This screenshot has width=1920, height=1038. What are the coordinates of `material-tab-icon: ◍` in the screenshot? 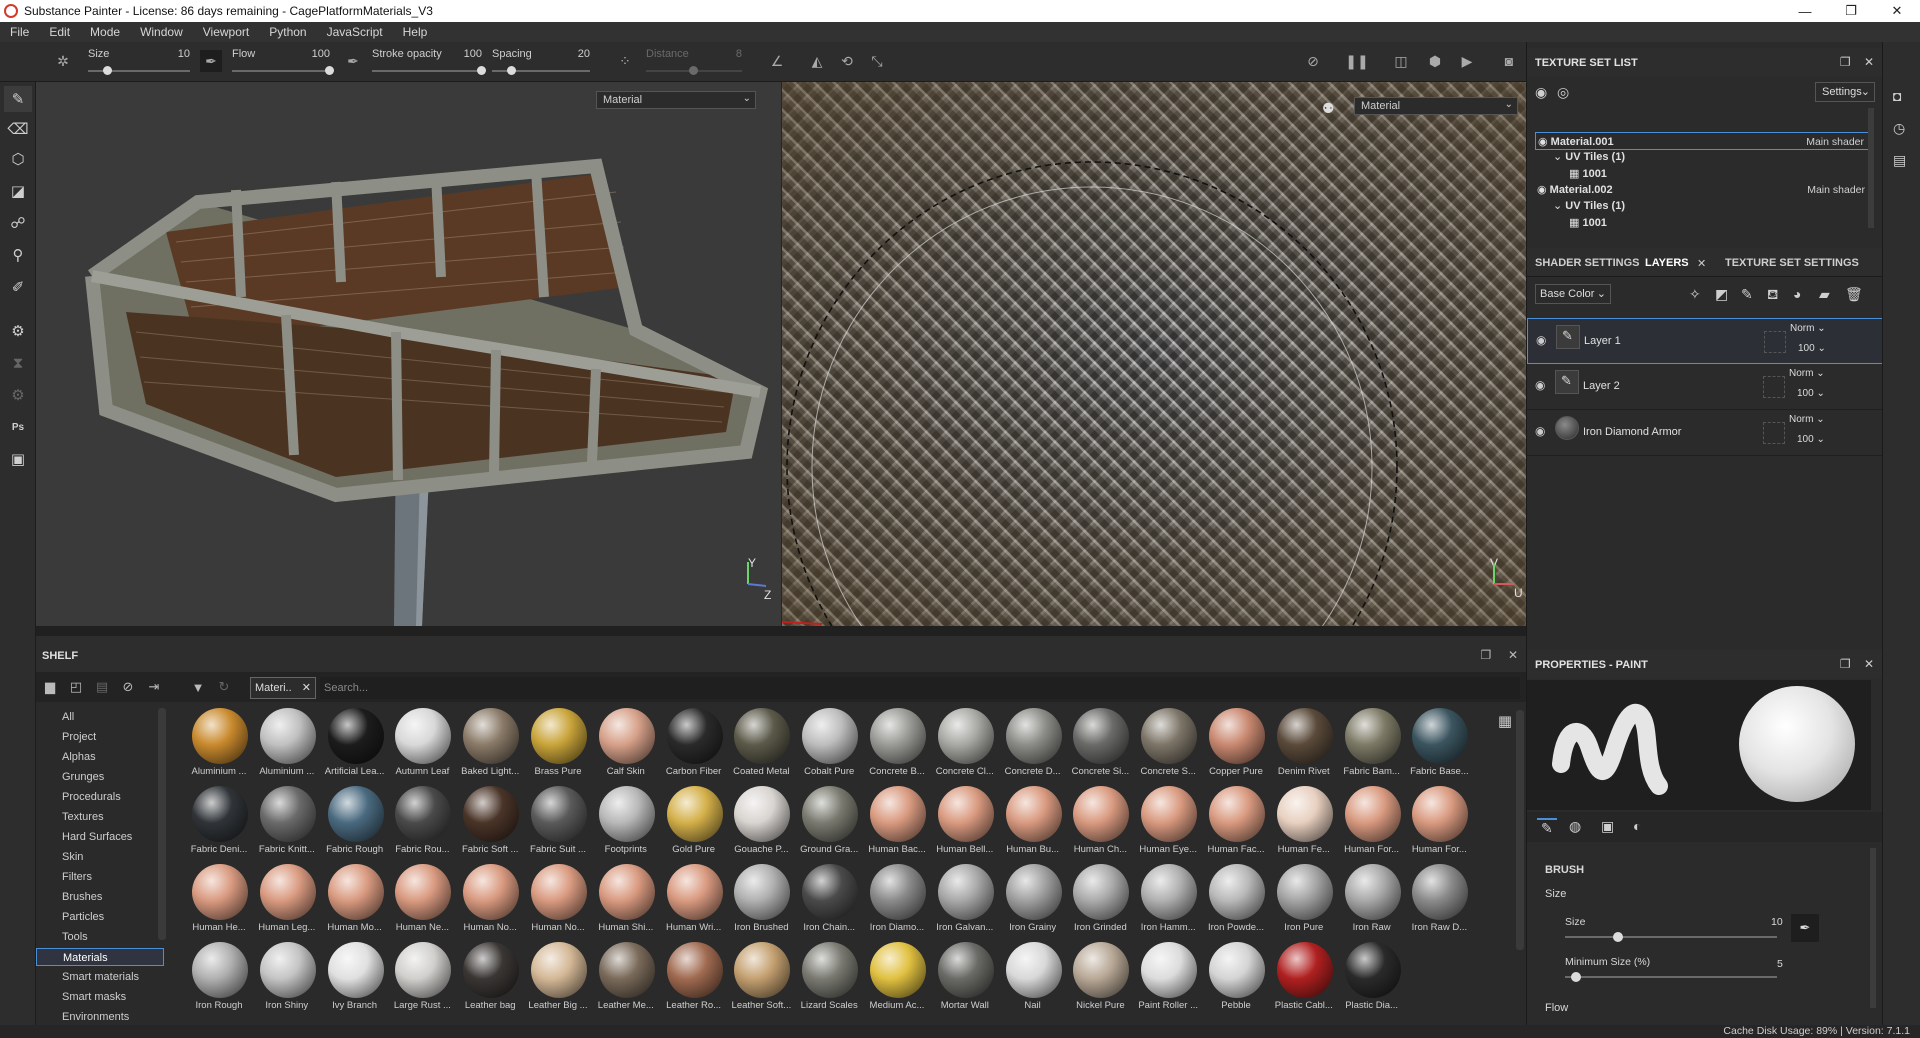 It's located at (1575, 826).